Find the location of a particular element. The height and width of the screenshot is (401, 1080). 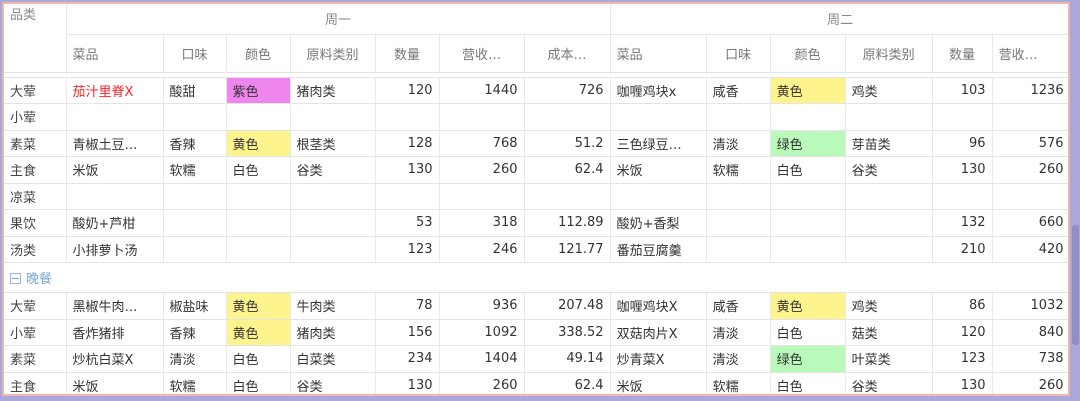

quantity-cell: 156 is located at coordinates (407, 332).